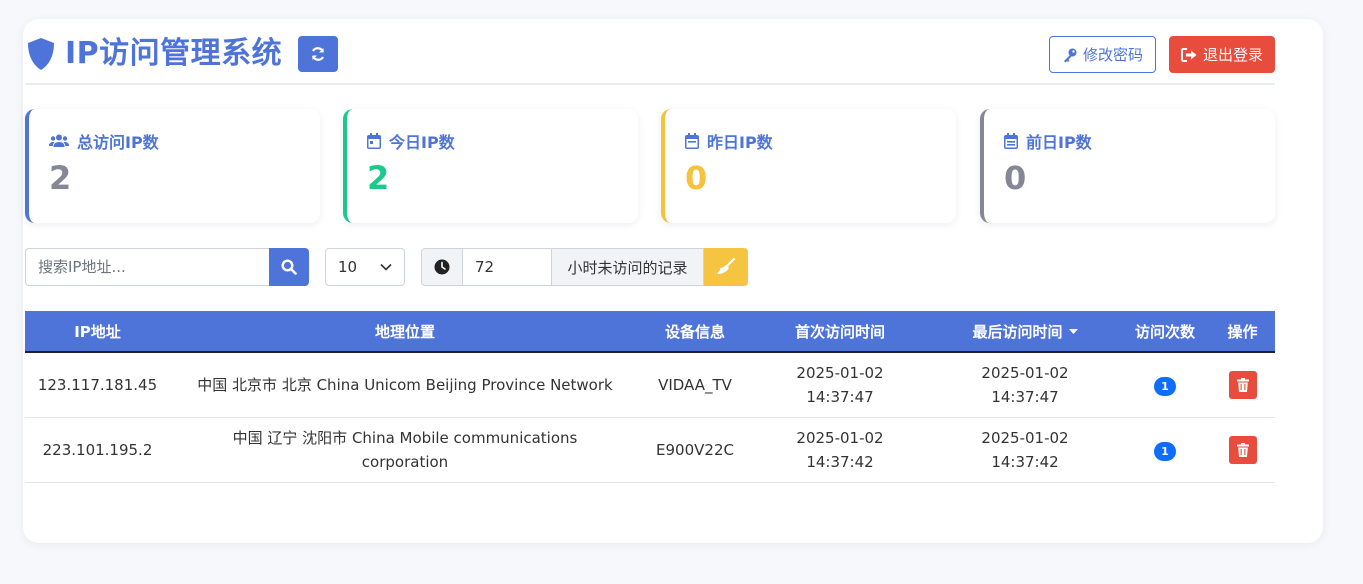 Image resolution: width=1363 pixels, height=584 pixels. Describe the element at coordinates (147, 267) in the screenshot. I see `search-input` at that location.